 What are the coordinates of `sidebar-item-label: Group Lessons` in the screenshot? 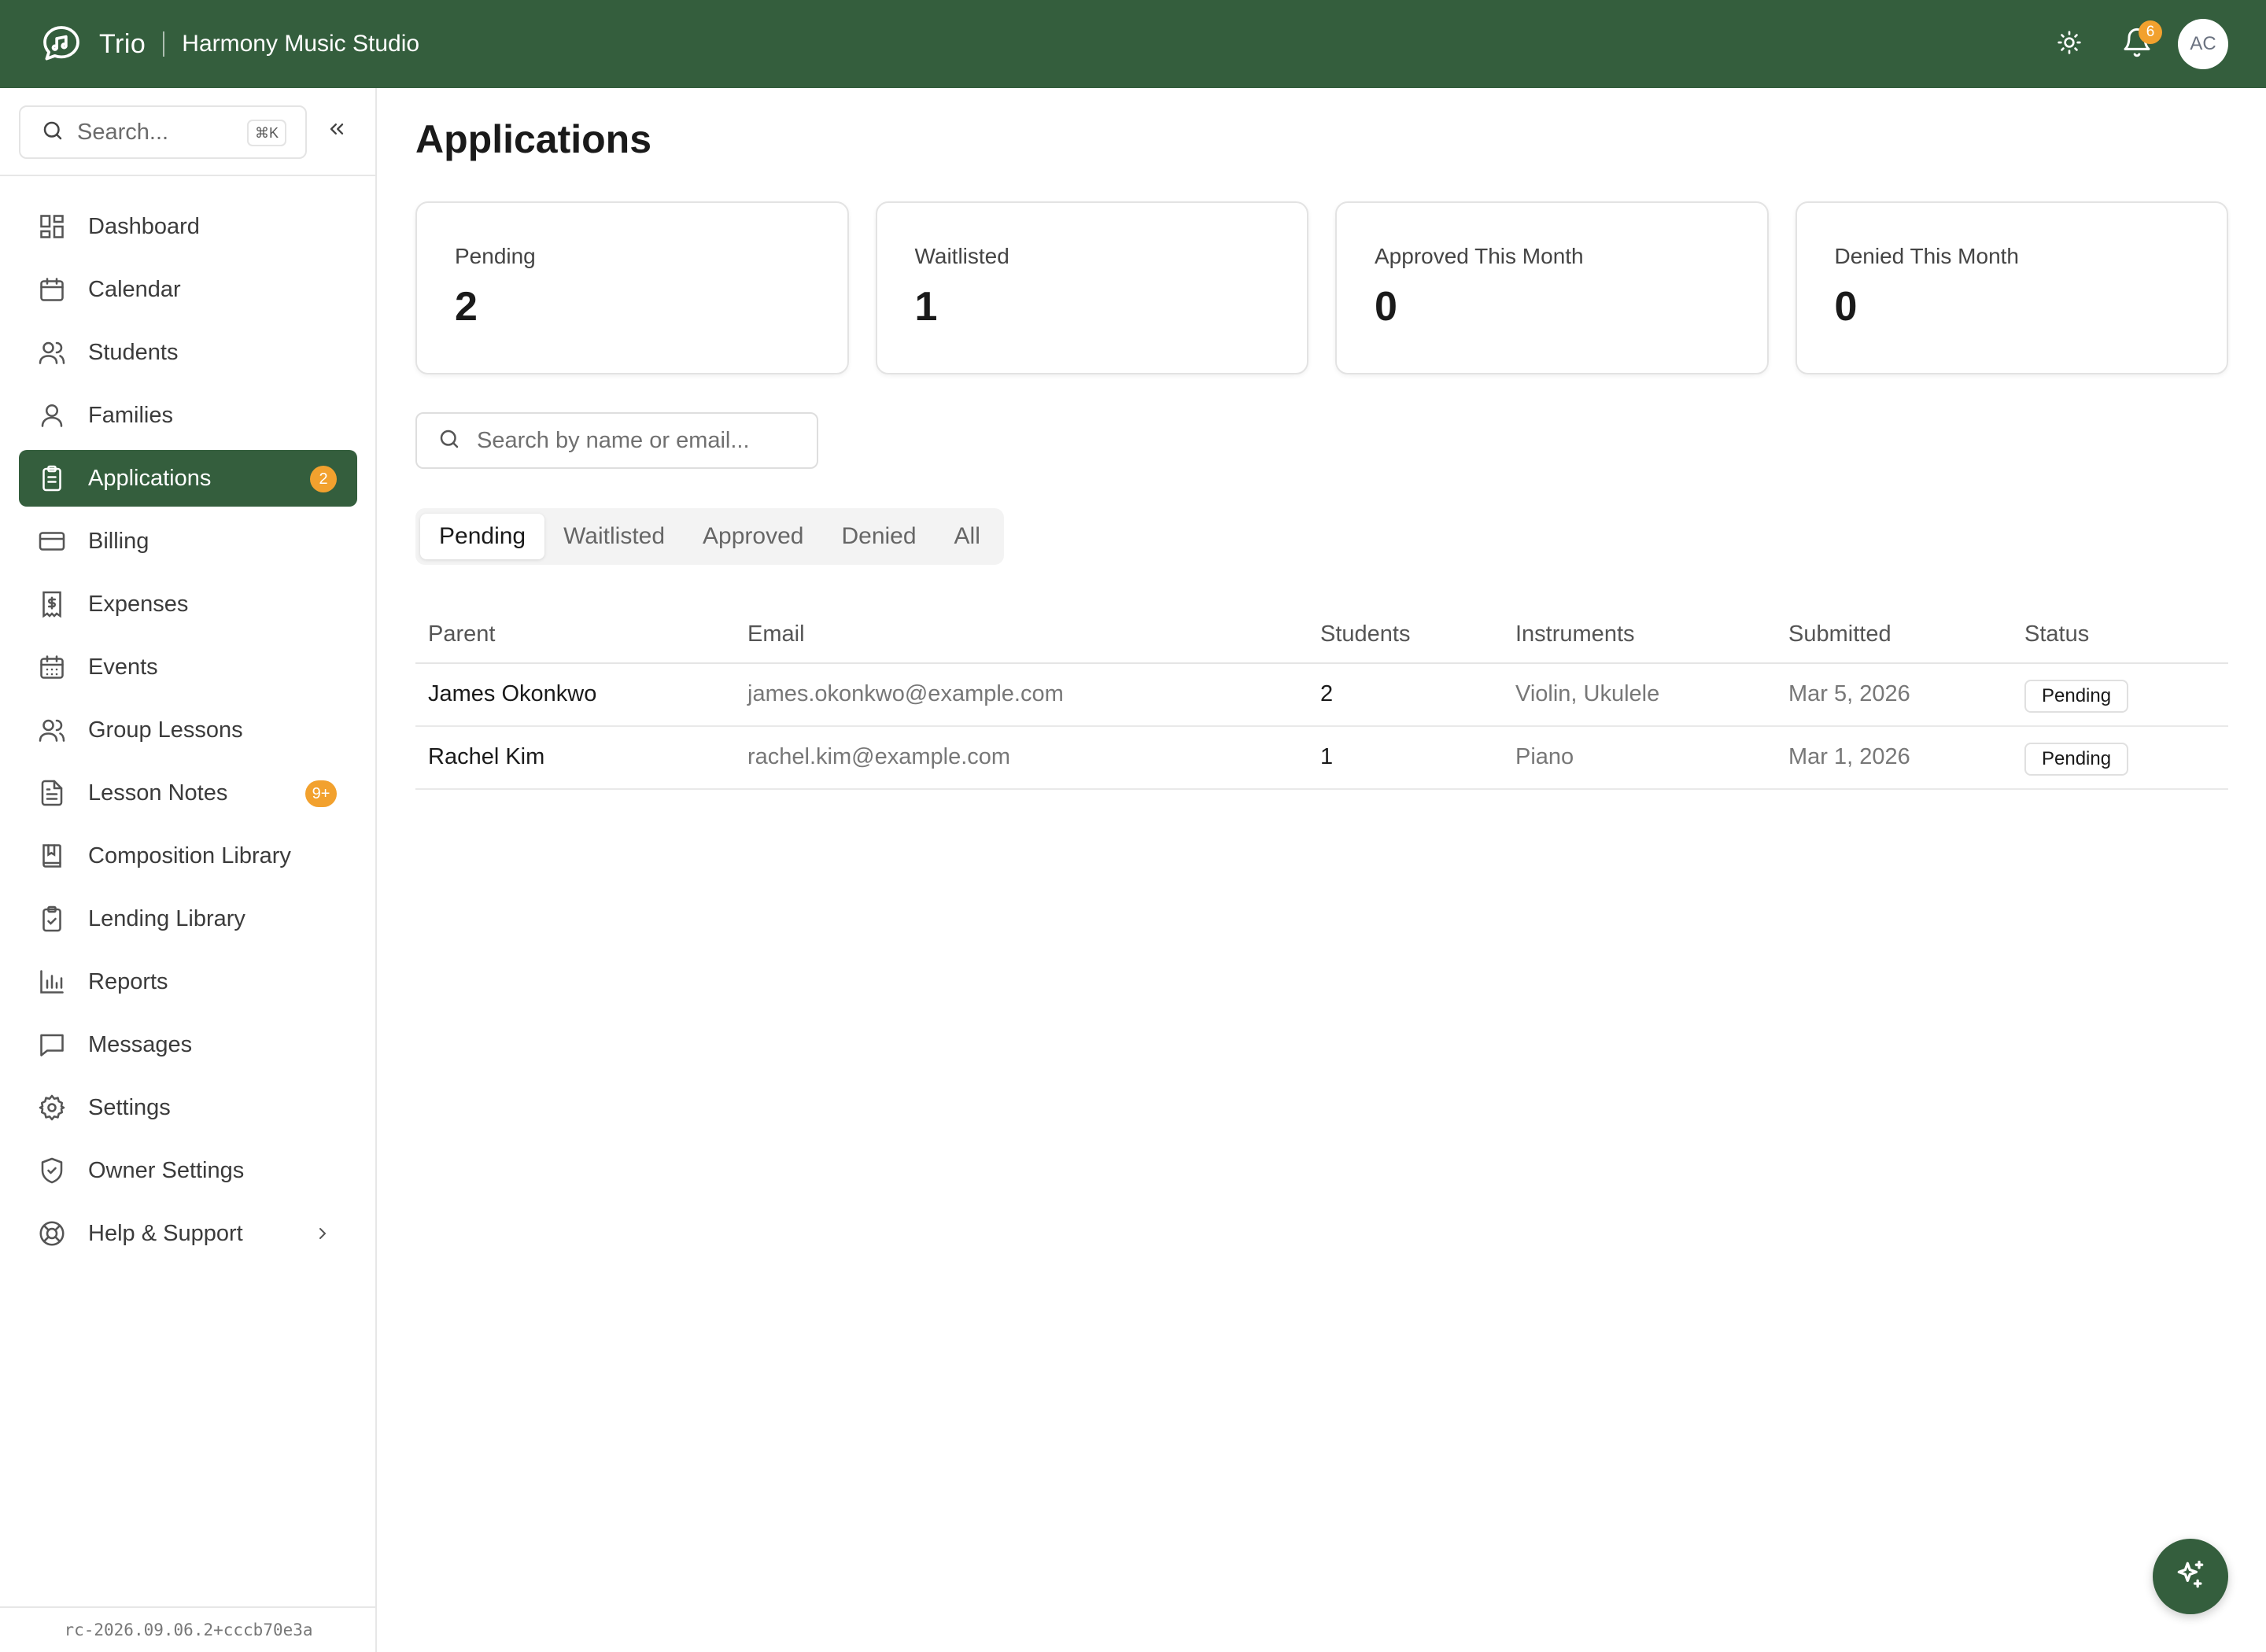 It's located at (165, 730).